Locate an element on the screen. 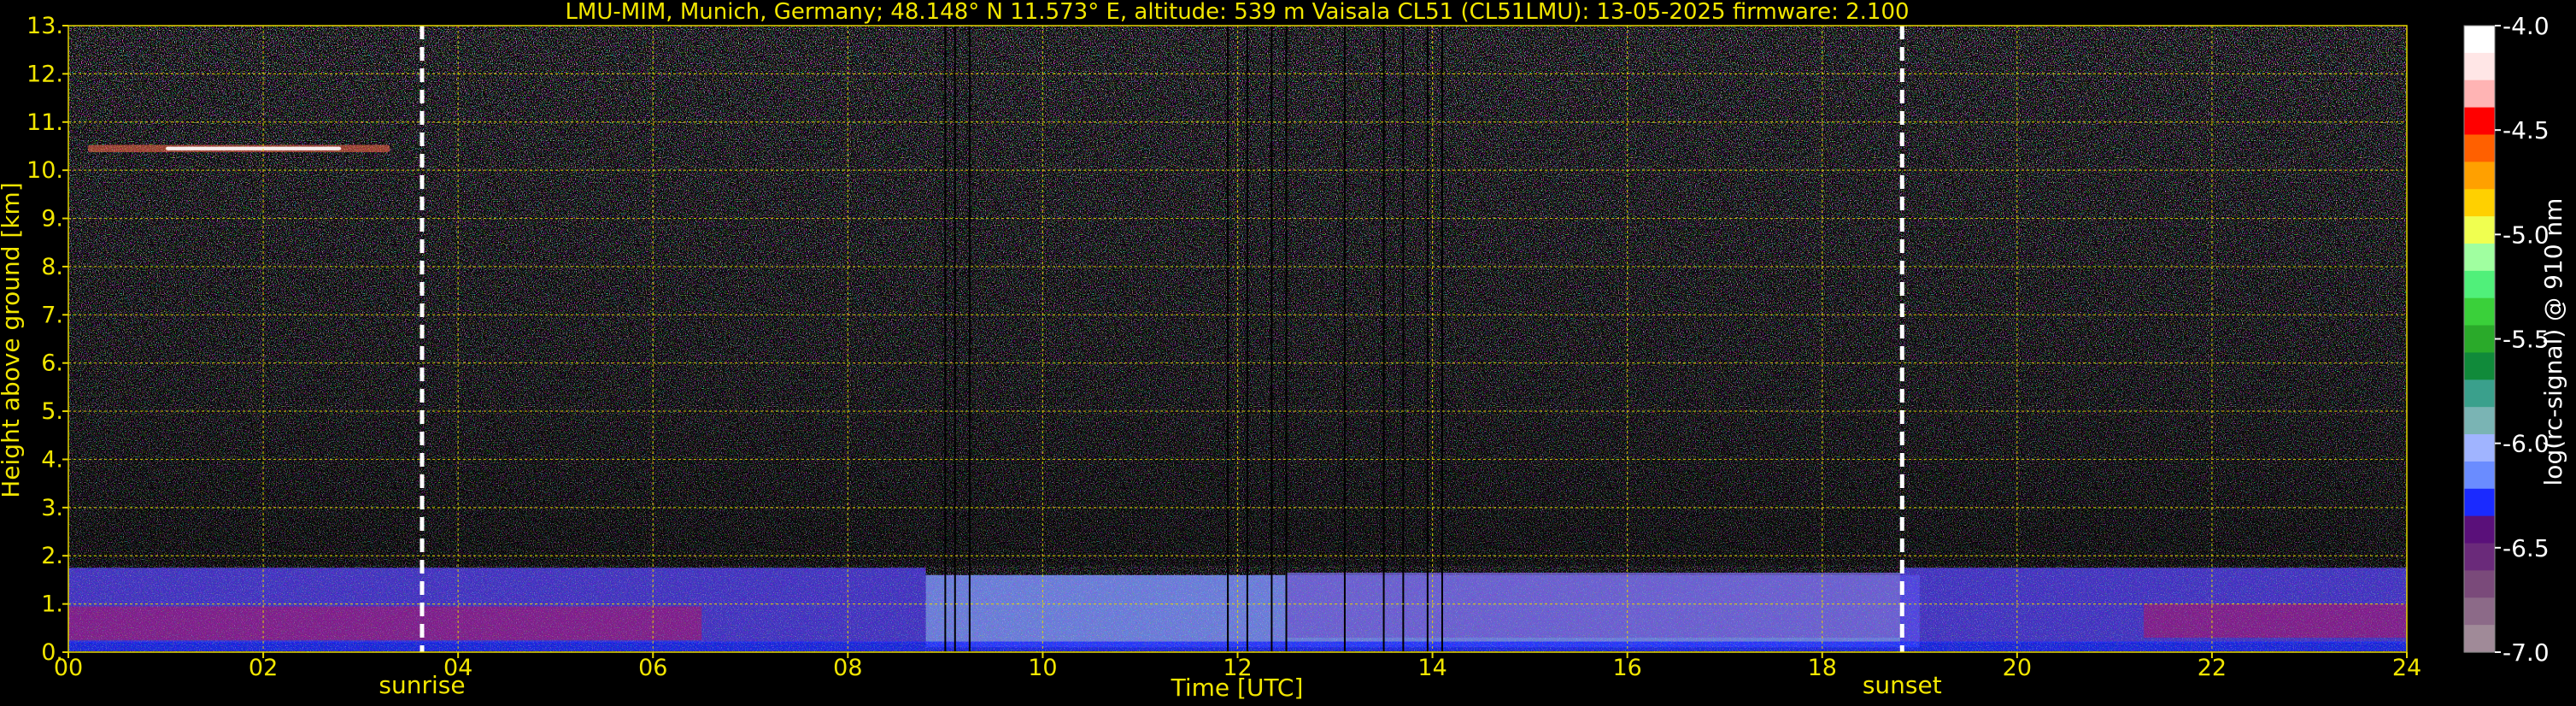 This screenshot has height=706, width=2576. colorbar-tick-label: -4.5 is located at coordinates (2526, 130).